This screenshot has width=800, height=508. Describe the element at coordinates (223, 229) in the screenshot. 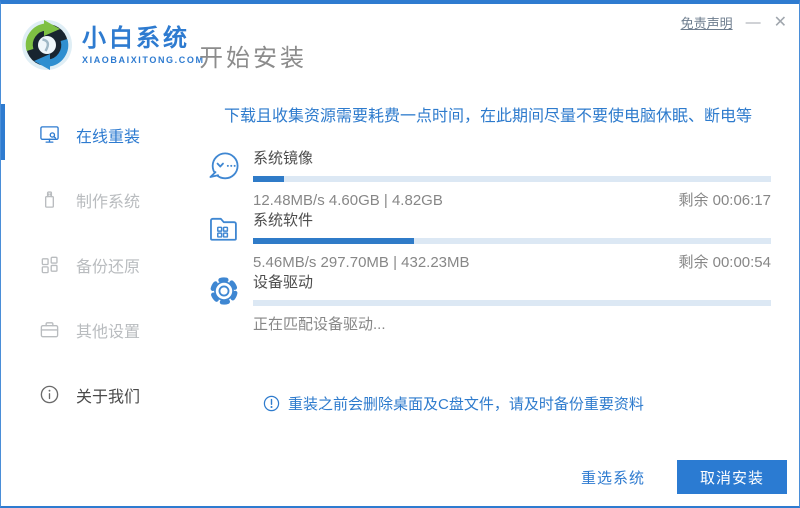

I see `folder-software-icon` at that location.